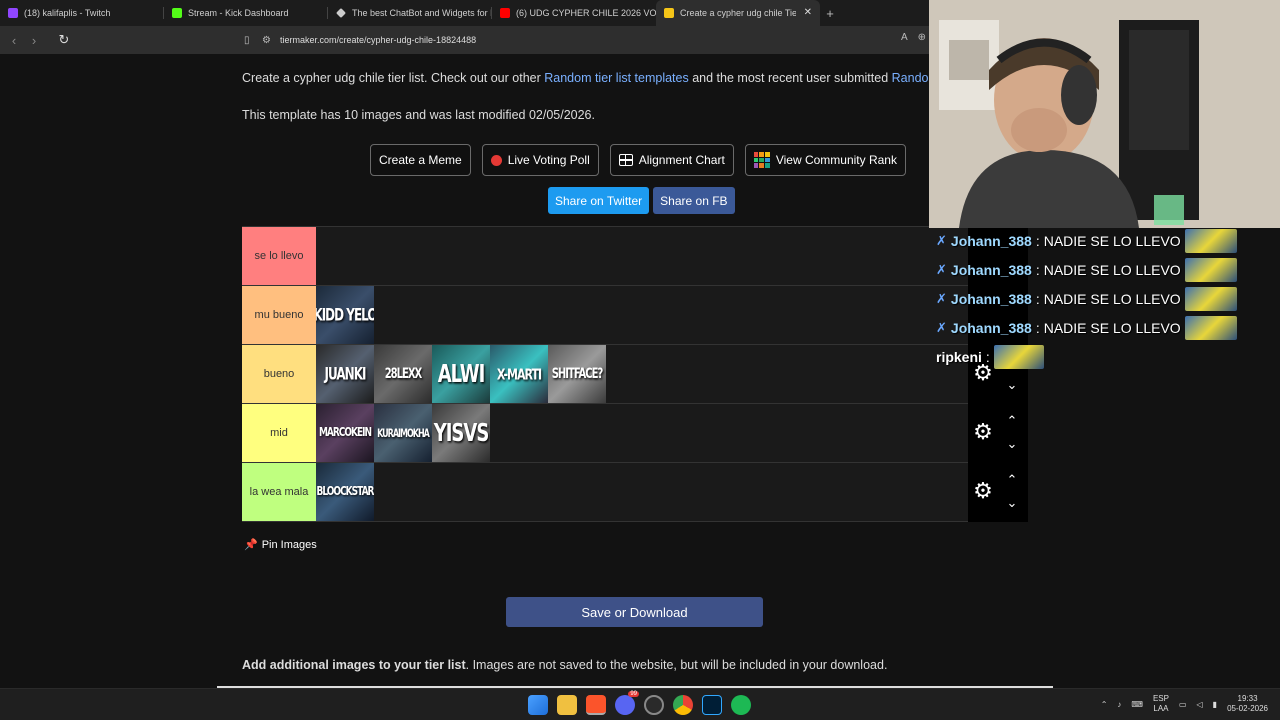  I want to click on photoshop-icon, so click(712, 705).